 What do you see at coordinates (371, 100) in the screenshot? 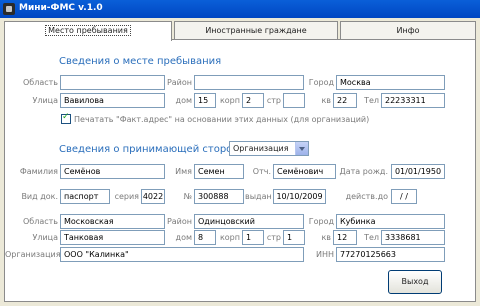
I see `stay-phone-label: Тел` at bounding box center [371, 100].